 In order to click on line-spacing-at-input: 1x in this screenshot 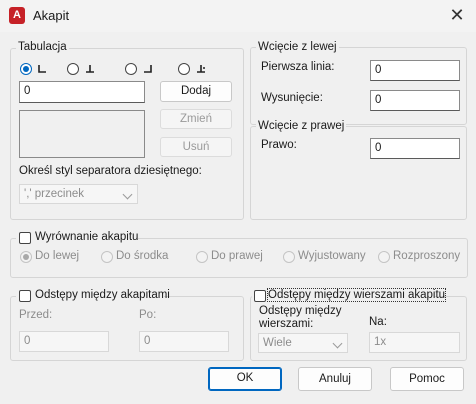, I will do `click(414, 342)`.